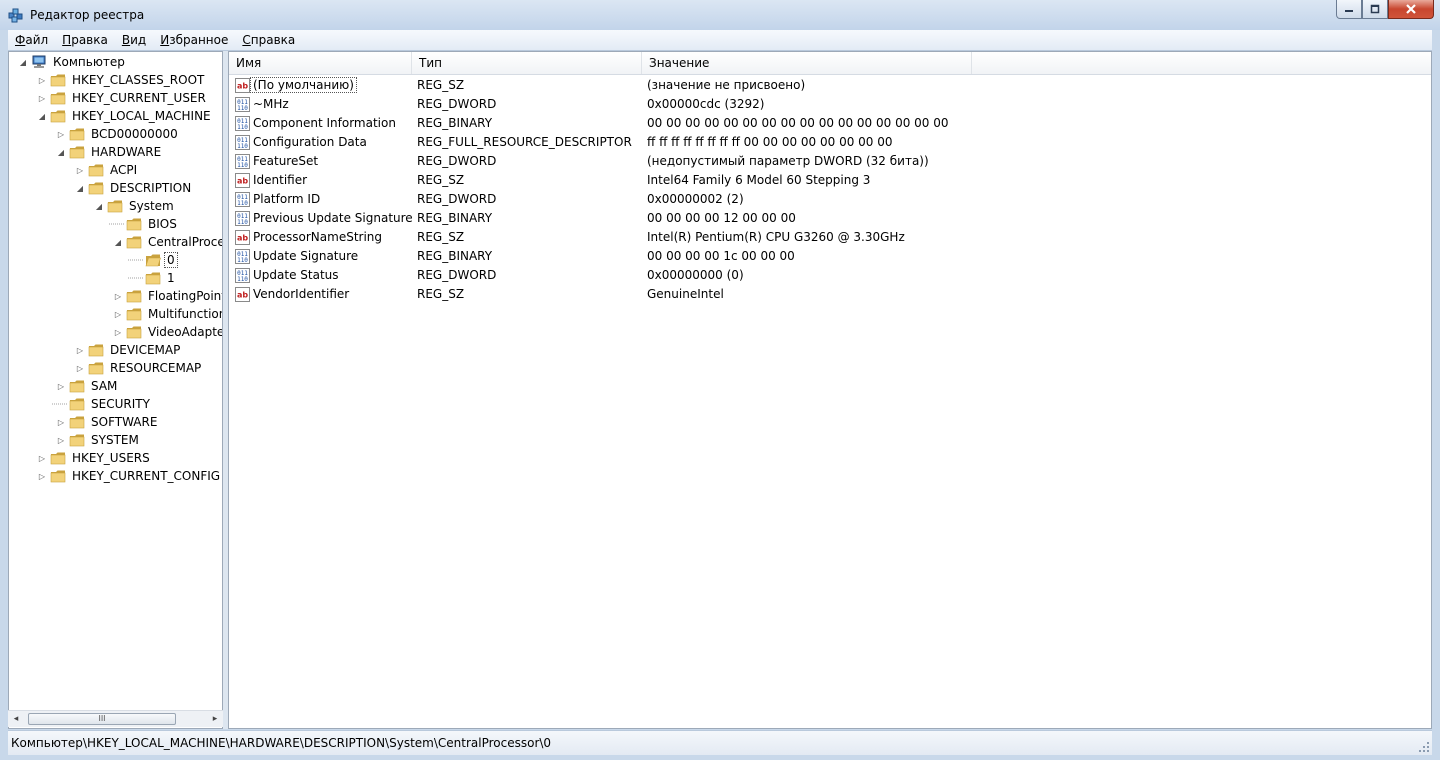 The height and width of the screenshot is (760, 1440). I want to click on tree-node: ▷ FloatingPointP, so click(167, 296).